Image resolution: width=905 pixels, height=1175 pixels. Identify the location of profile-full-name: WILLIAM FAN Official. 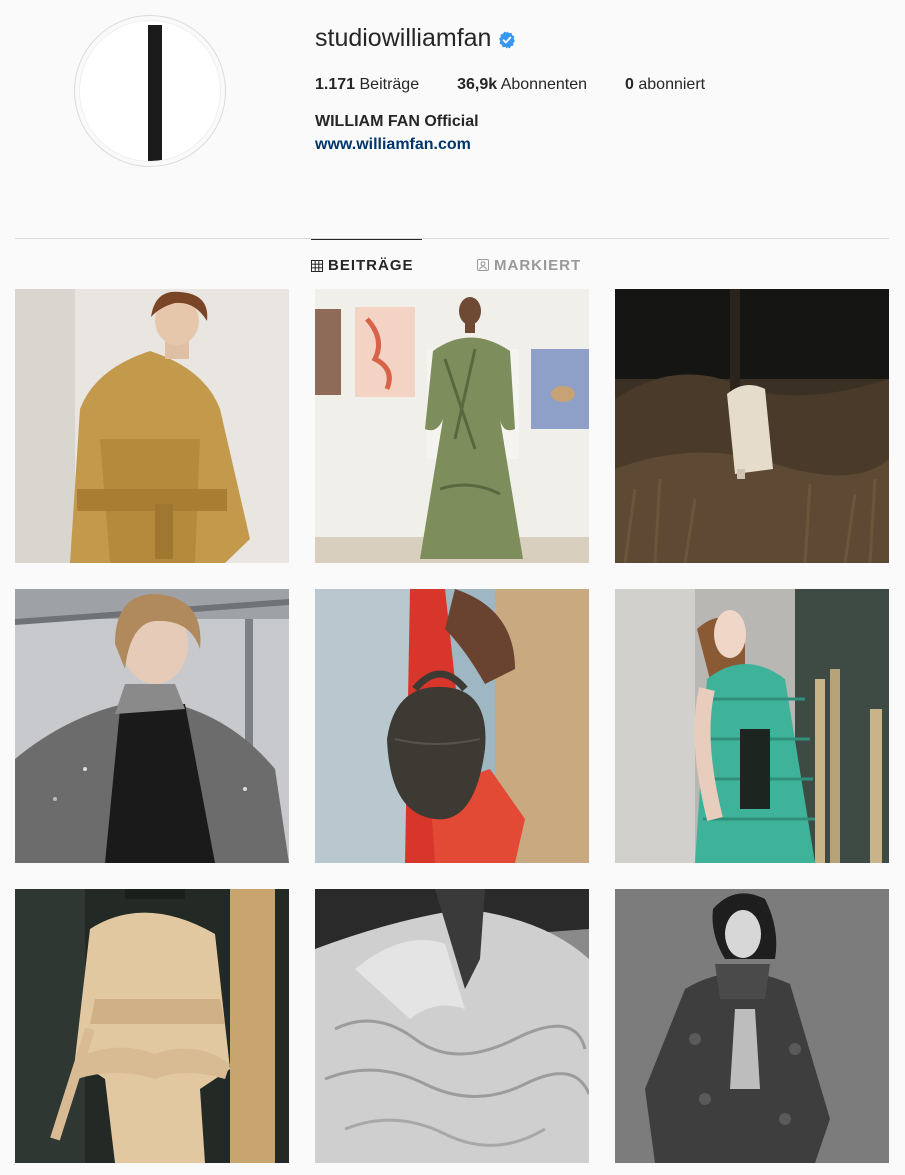
(397, 121).